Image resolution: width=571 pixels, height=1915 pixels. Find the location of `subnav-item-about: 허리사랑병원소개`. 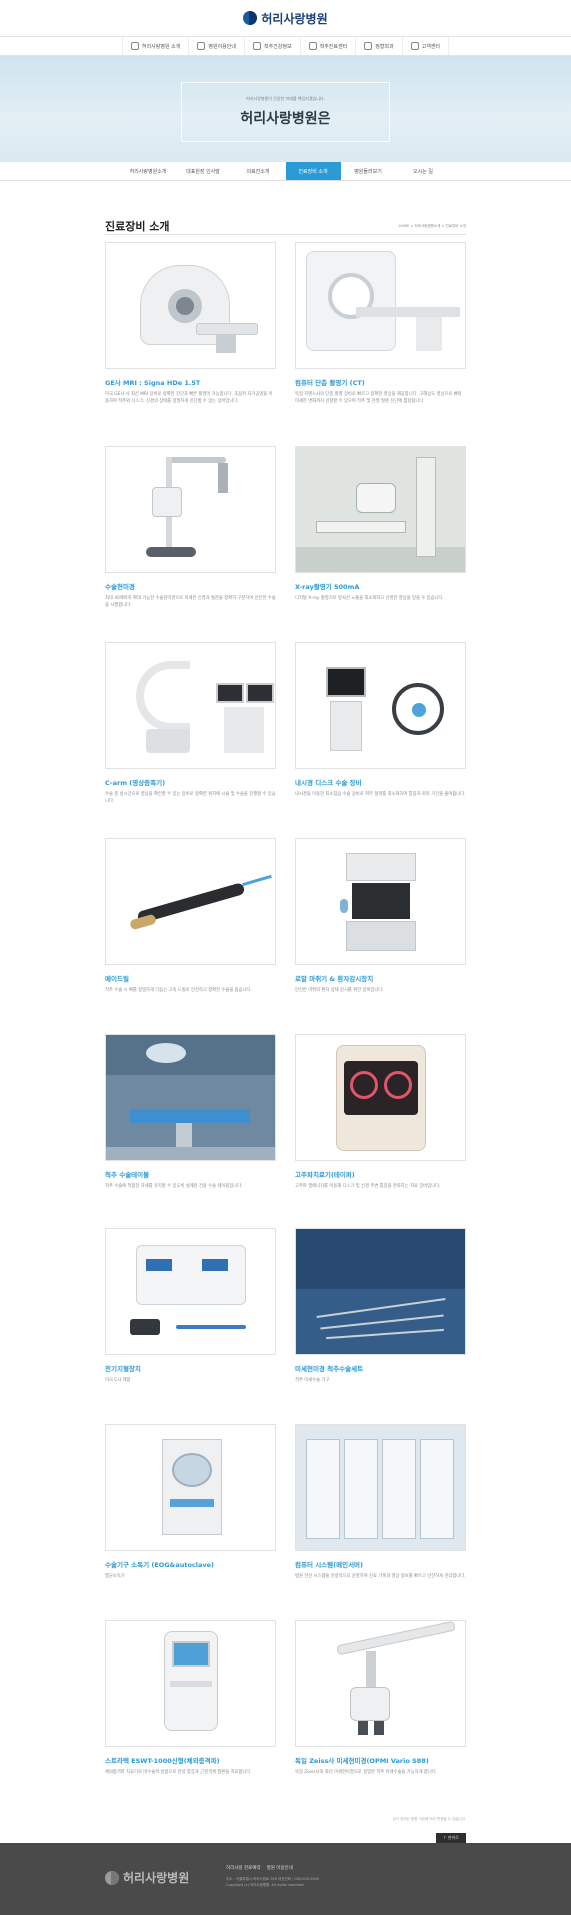

subnav-item-about: 허리사랑병원소개 is located at coordinates (148, 171).